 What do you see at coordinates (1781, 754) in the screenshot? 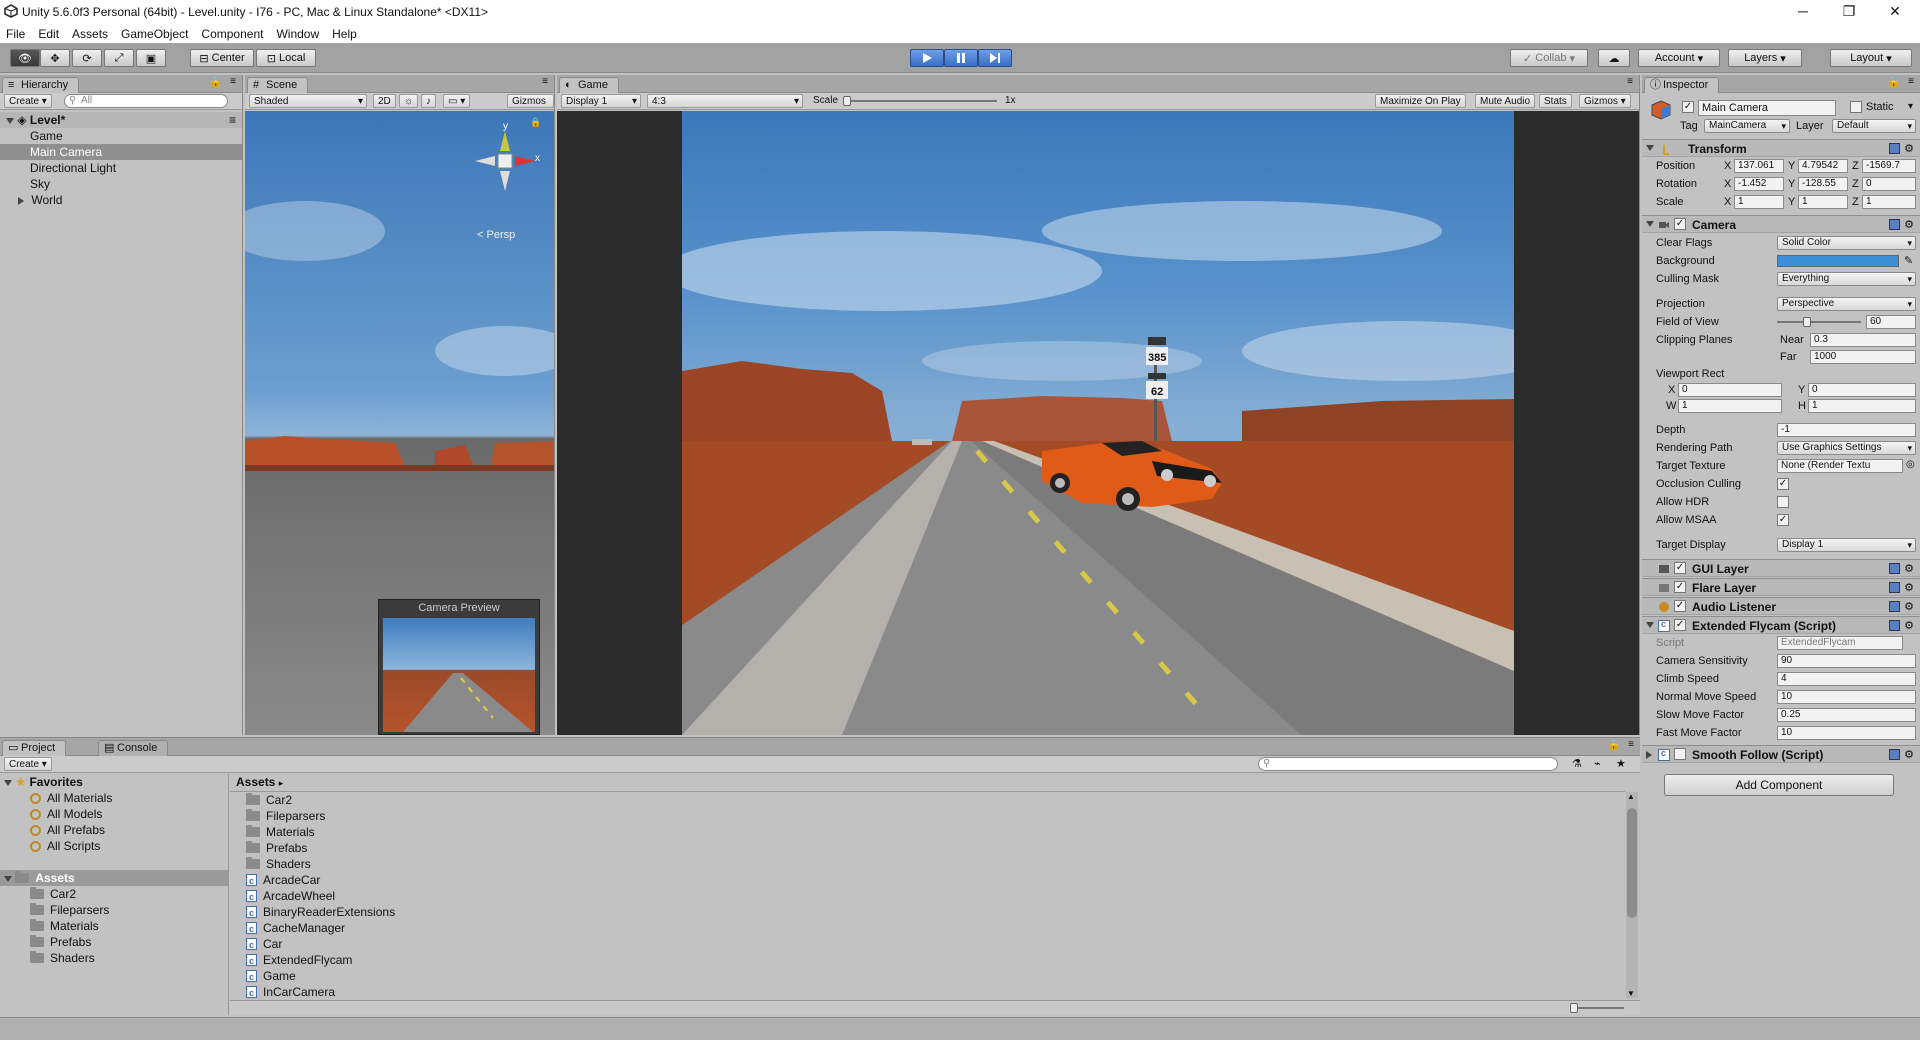
I see `smooth-follow-component-header: Smooth Follow (Script) ⚙` at bounding box center [1781, 754].